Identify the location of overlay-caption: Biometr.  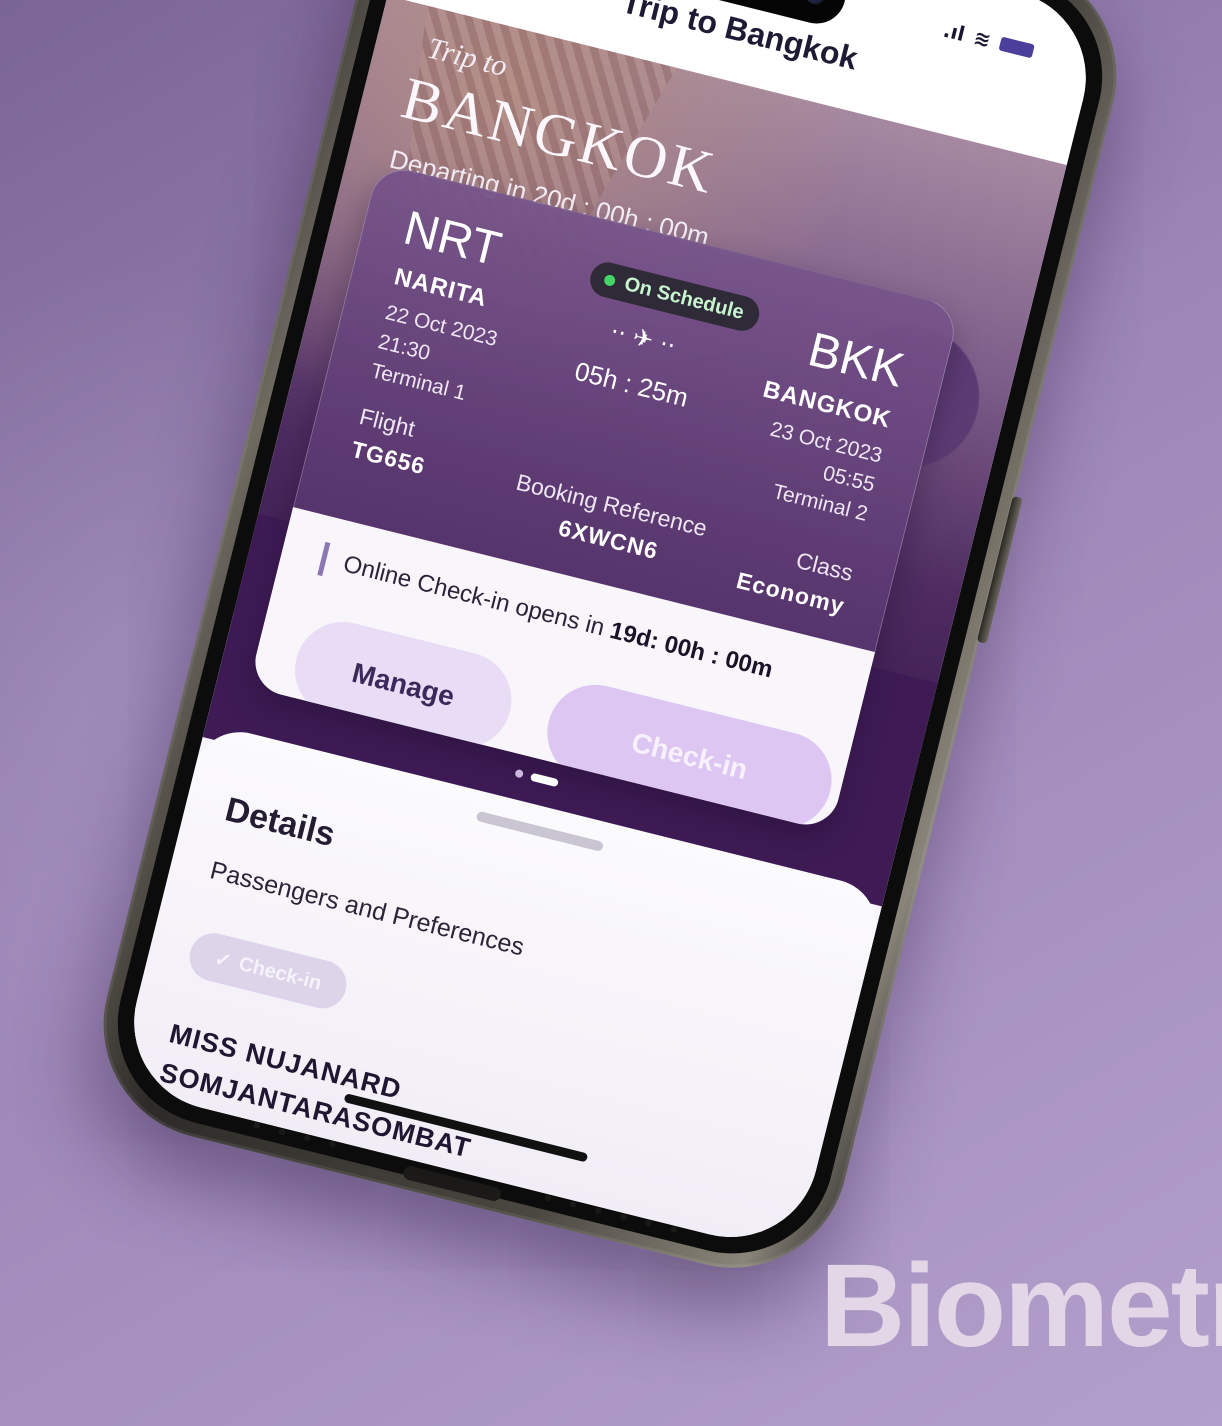
(1021, 1306).